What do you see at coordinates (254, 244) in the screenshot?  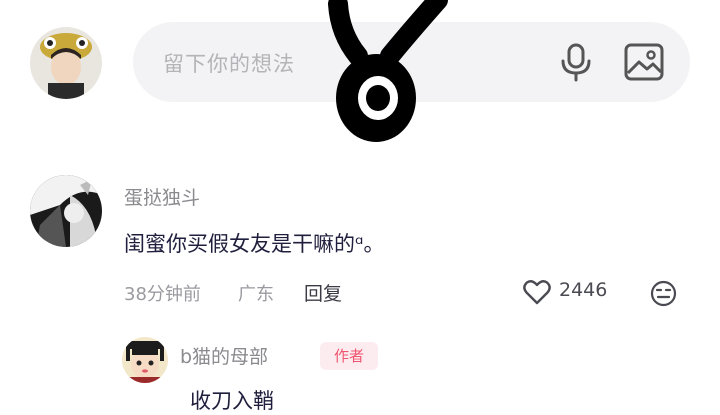 I see `comment-text: 闺蜜你买假女友是干嘛的ᵅ。` at bounding box center [254, 244].